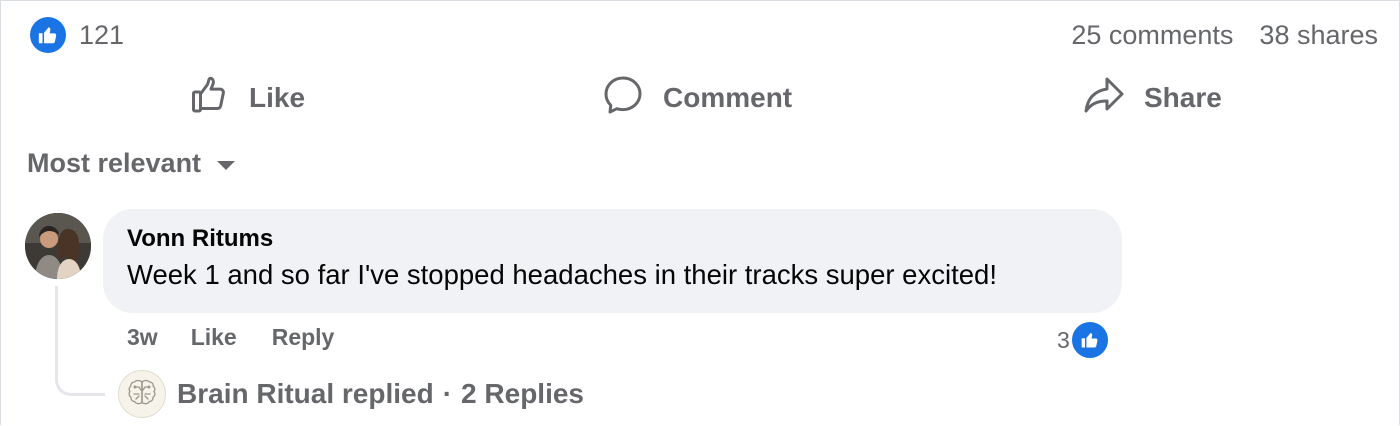  What do you see at coordinates (624, 239) in the screenshot?
I see `comment-author-name: Vonn Ritums` at bounding box center [624, 239].